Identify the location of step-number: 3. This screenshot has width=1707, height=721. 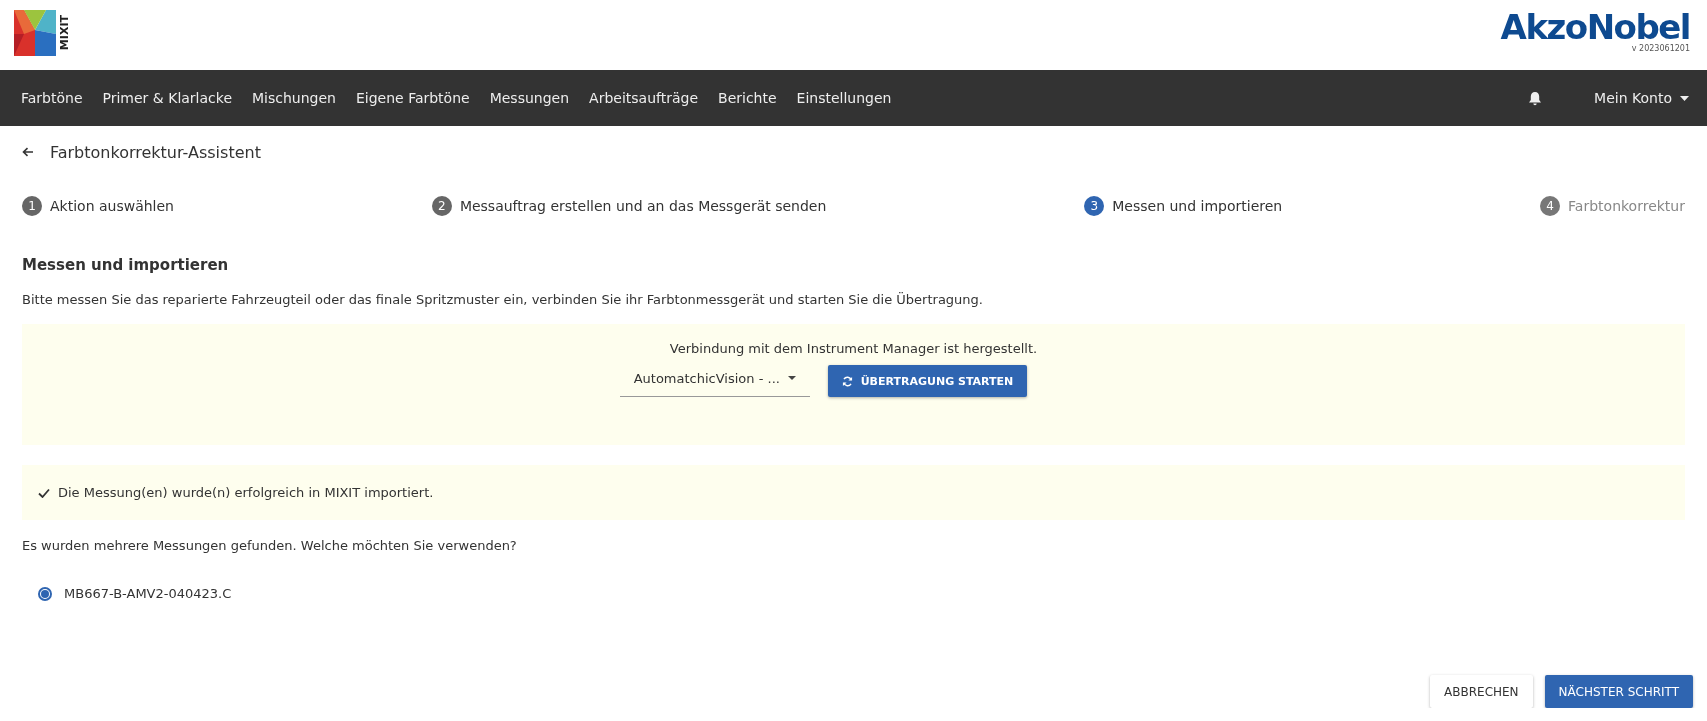
(1094, 206).